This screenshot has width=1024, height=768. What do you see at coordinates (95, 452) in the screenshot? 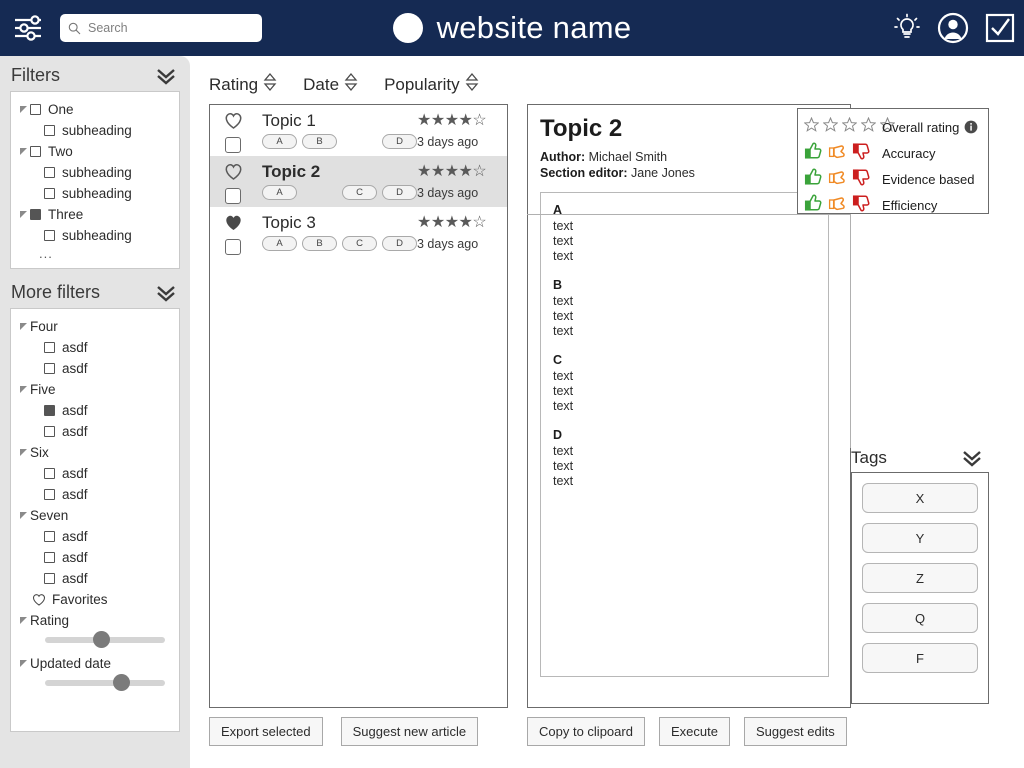
I see `more-filter-group-six: Six` at bounding box center [95, 452].